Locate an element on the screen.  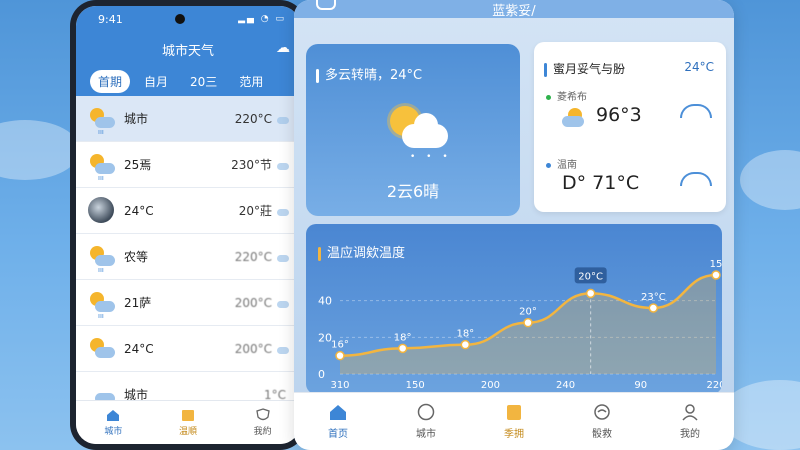
cloud-icon: ☁ is located at coordinates (283, 48).